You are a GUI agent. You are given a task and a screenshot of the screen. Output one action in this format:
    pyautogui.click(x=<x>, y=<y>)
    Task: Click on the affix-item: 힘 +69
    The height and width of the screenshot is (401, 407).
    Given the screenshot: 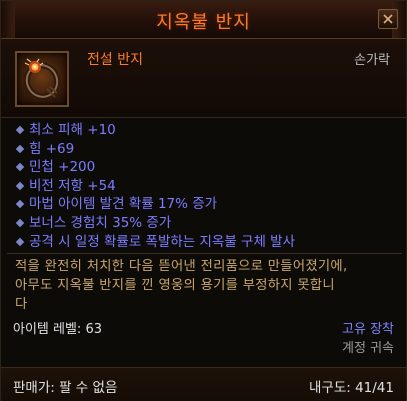 What is the action you would take?
    pyautogui.click(x=155, y=149)
    